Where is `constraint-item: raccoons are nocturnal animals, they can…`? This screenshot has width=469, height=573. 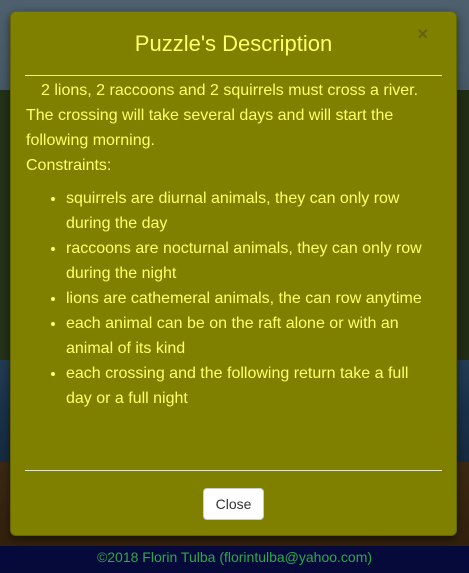 constraint-item: raccoons are nocturnal animals, they can… is located at coordinates (251, 261).